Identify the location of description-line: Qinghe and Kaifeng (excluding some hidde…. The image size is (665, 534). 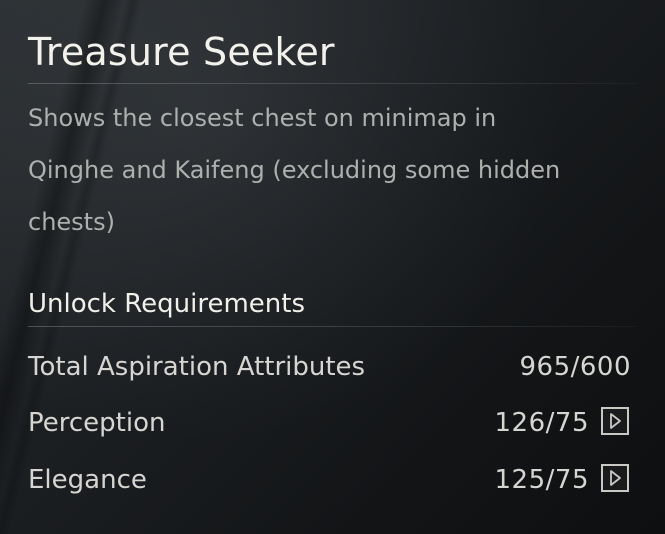
(294, 170).